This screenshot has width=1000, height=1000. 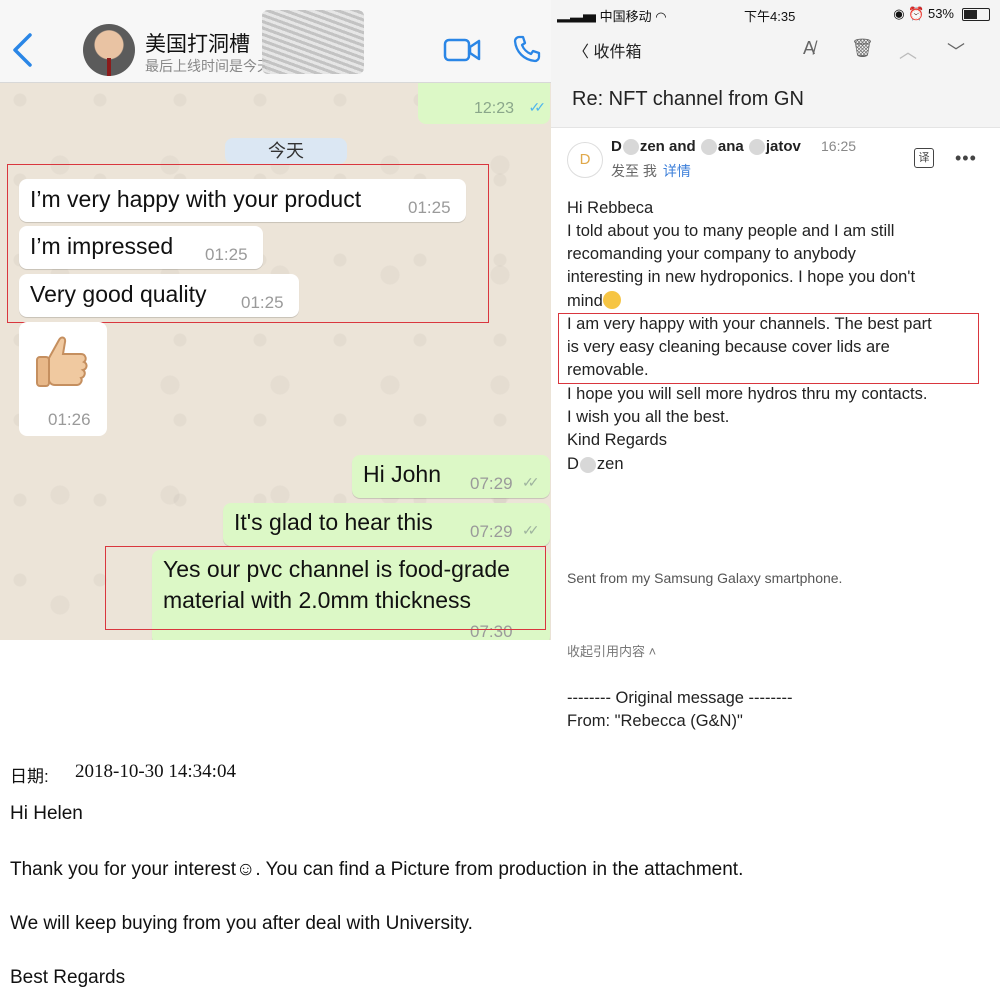 What do you see at coordinates (862, 48) in the screenshot?
I see `trash-icon: 🗑` at bounding box center [862, 48].